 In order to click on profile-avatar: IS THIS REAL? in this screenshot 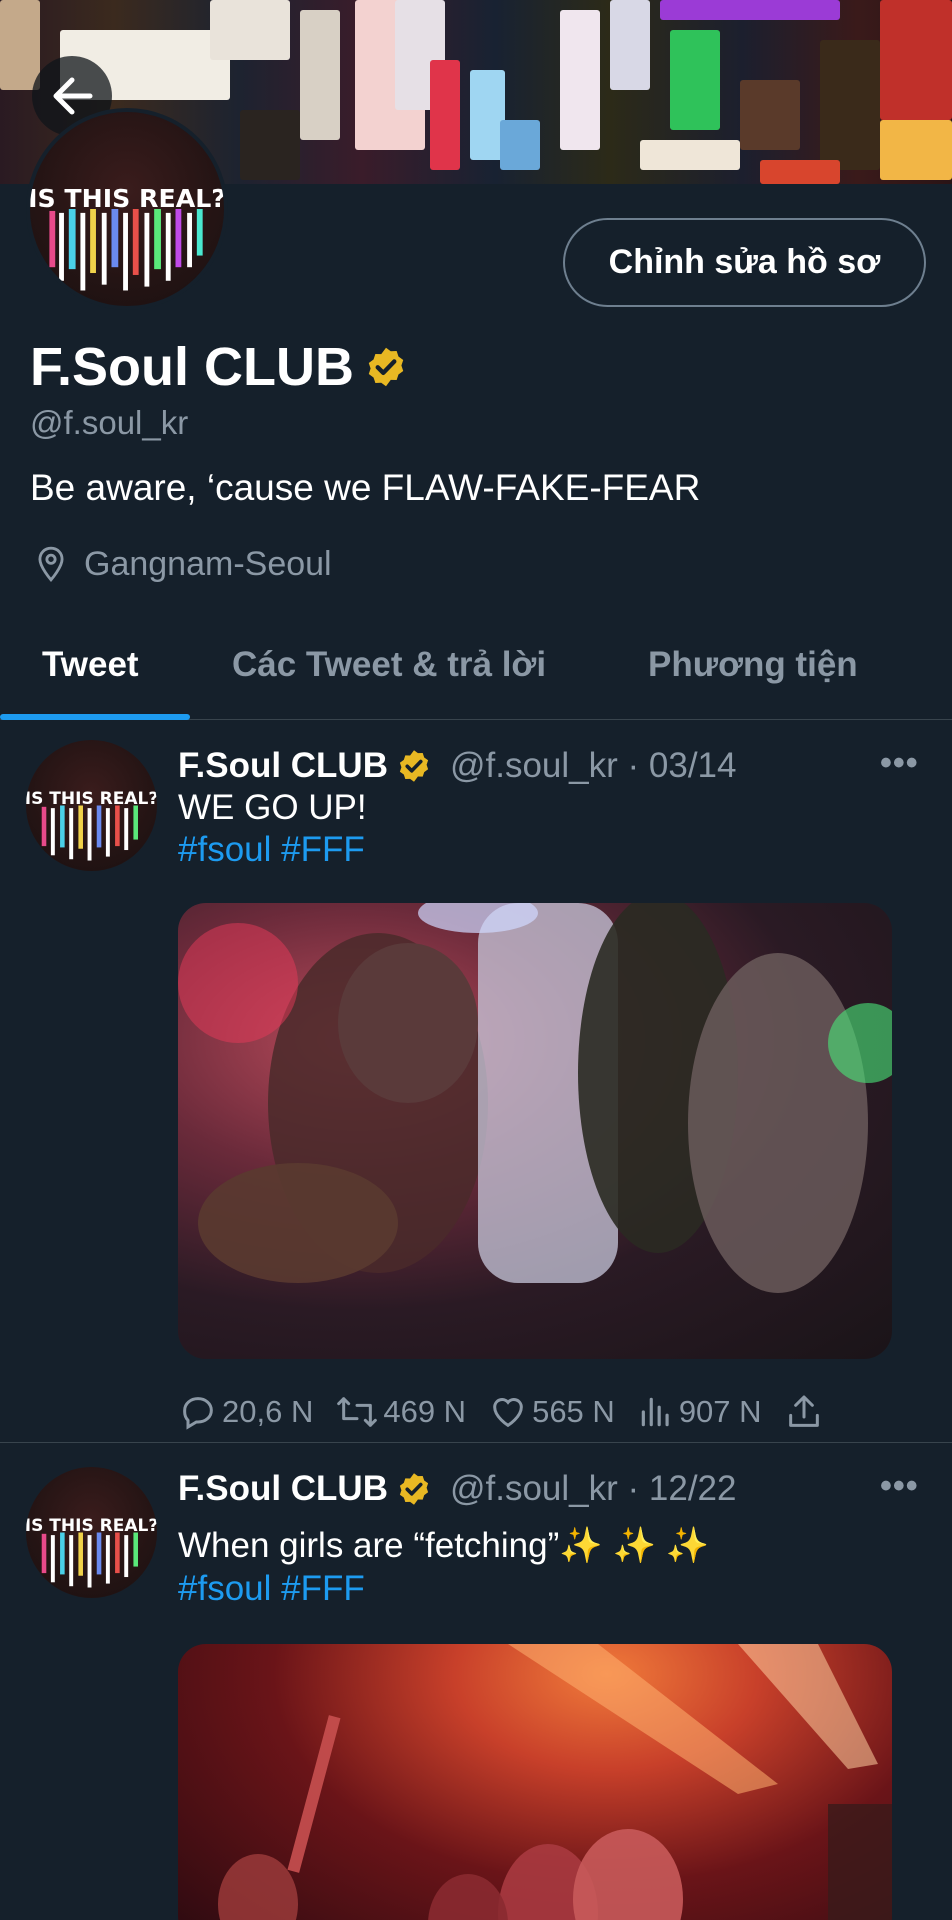, I will do `click(127, 209)`.